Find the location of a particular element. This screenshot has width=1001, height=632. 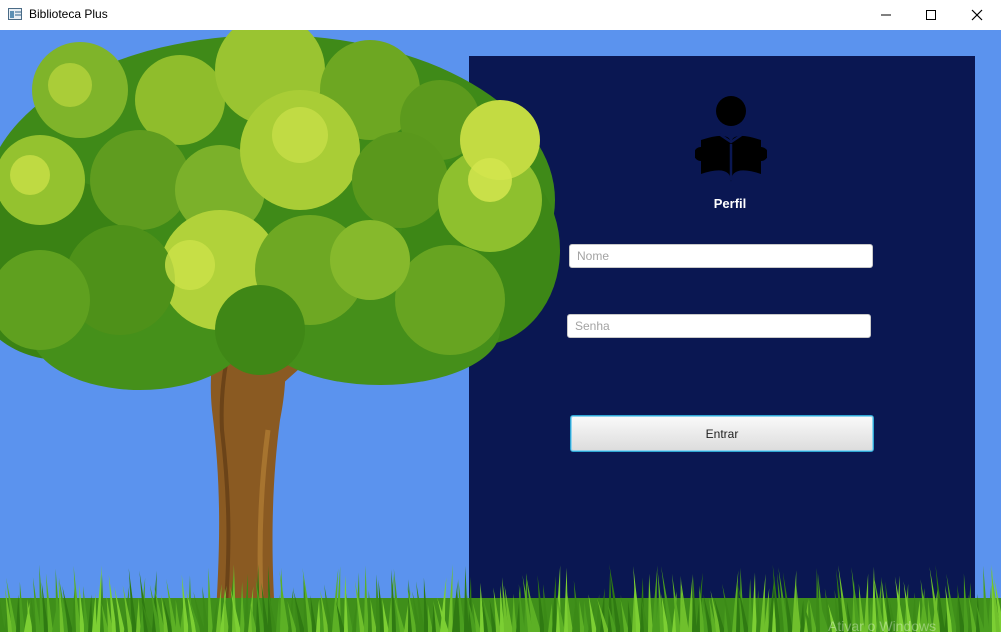

reader-person-icon is located at coordinates (731, 139).